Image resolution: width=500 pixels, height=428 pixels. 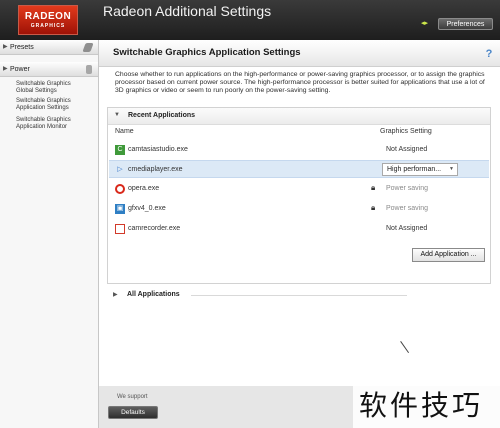 I want to click on play-icon: ▷, so click(x=120, y=169).